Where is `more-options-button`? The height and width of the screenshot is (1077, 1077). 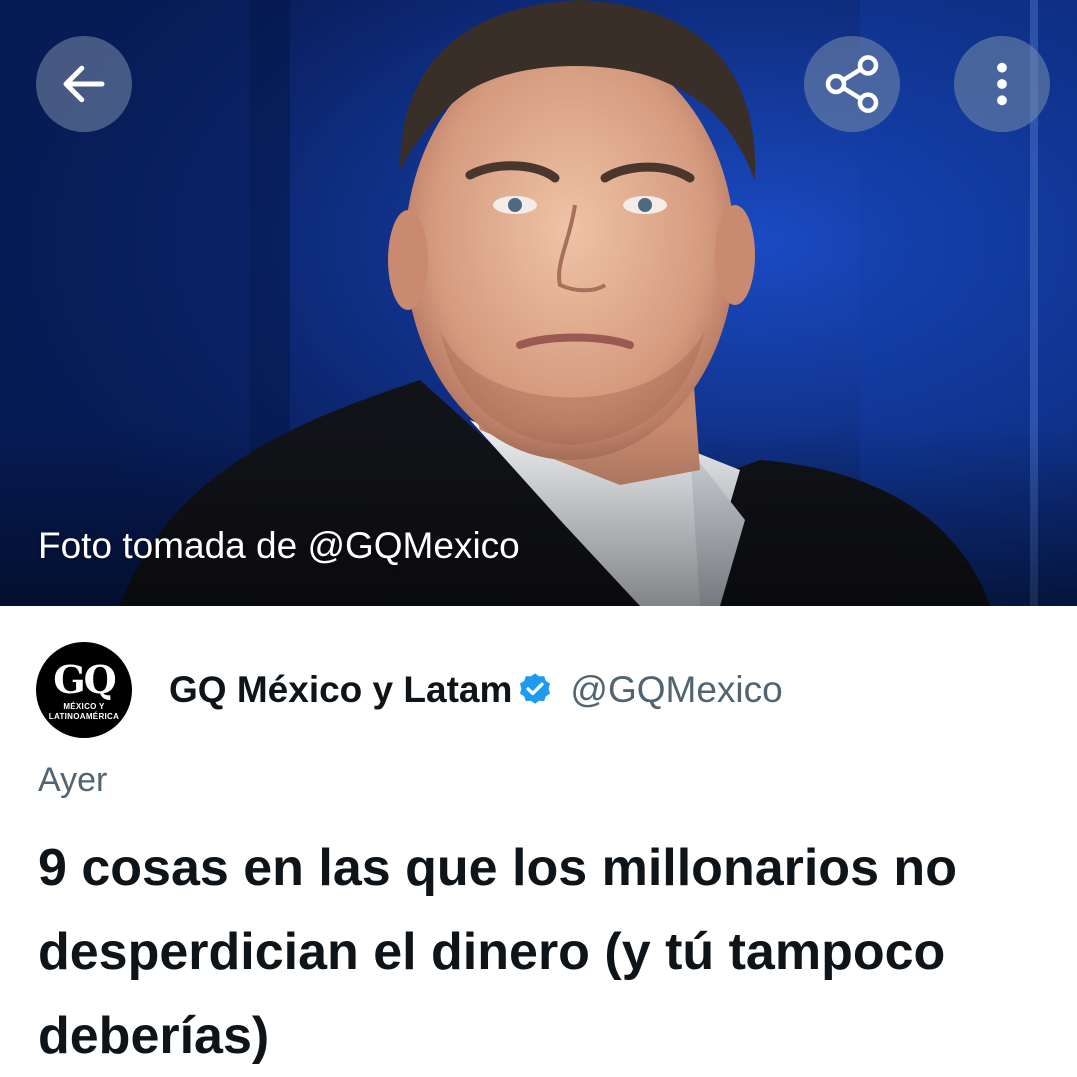
more-options-button is located at coordinates (1002, 84).